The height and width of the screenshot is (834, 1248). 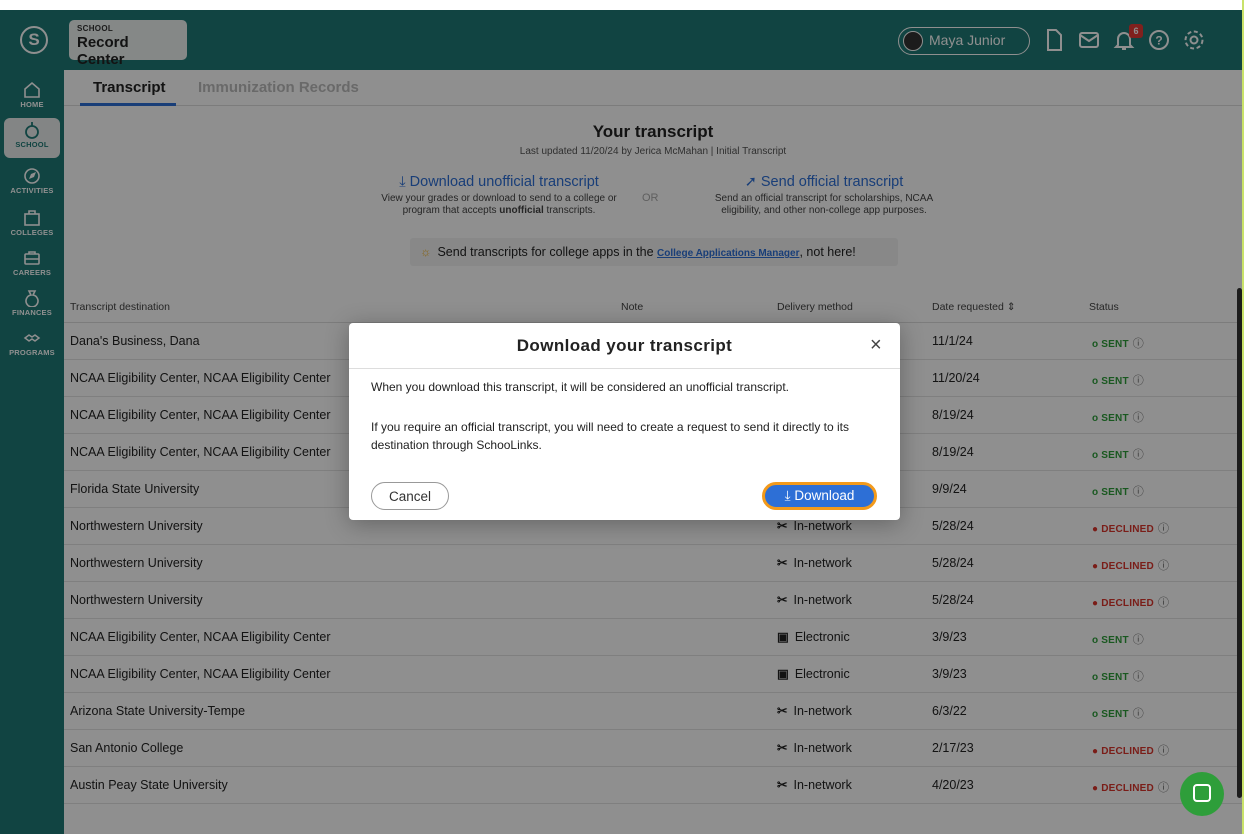 I want to click on right-edge, so click(x=1245, y=417).